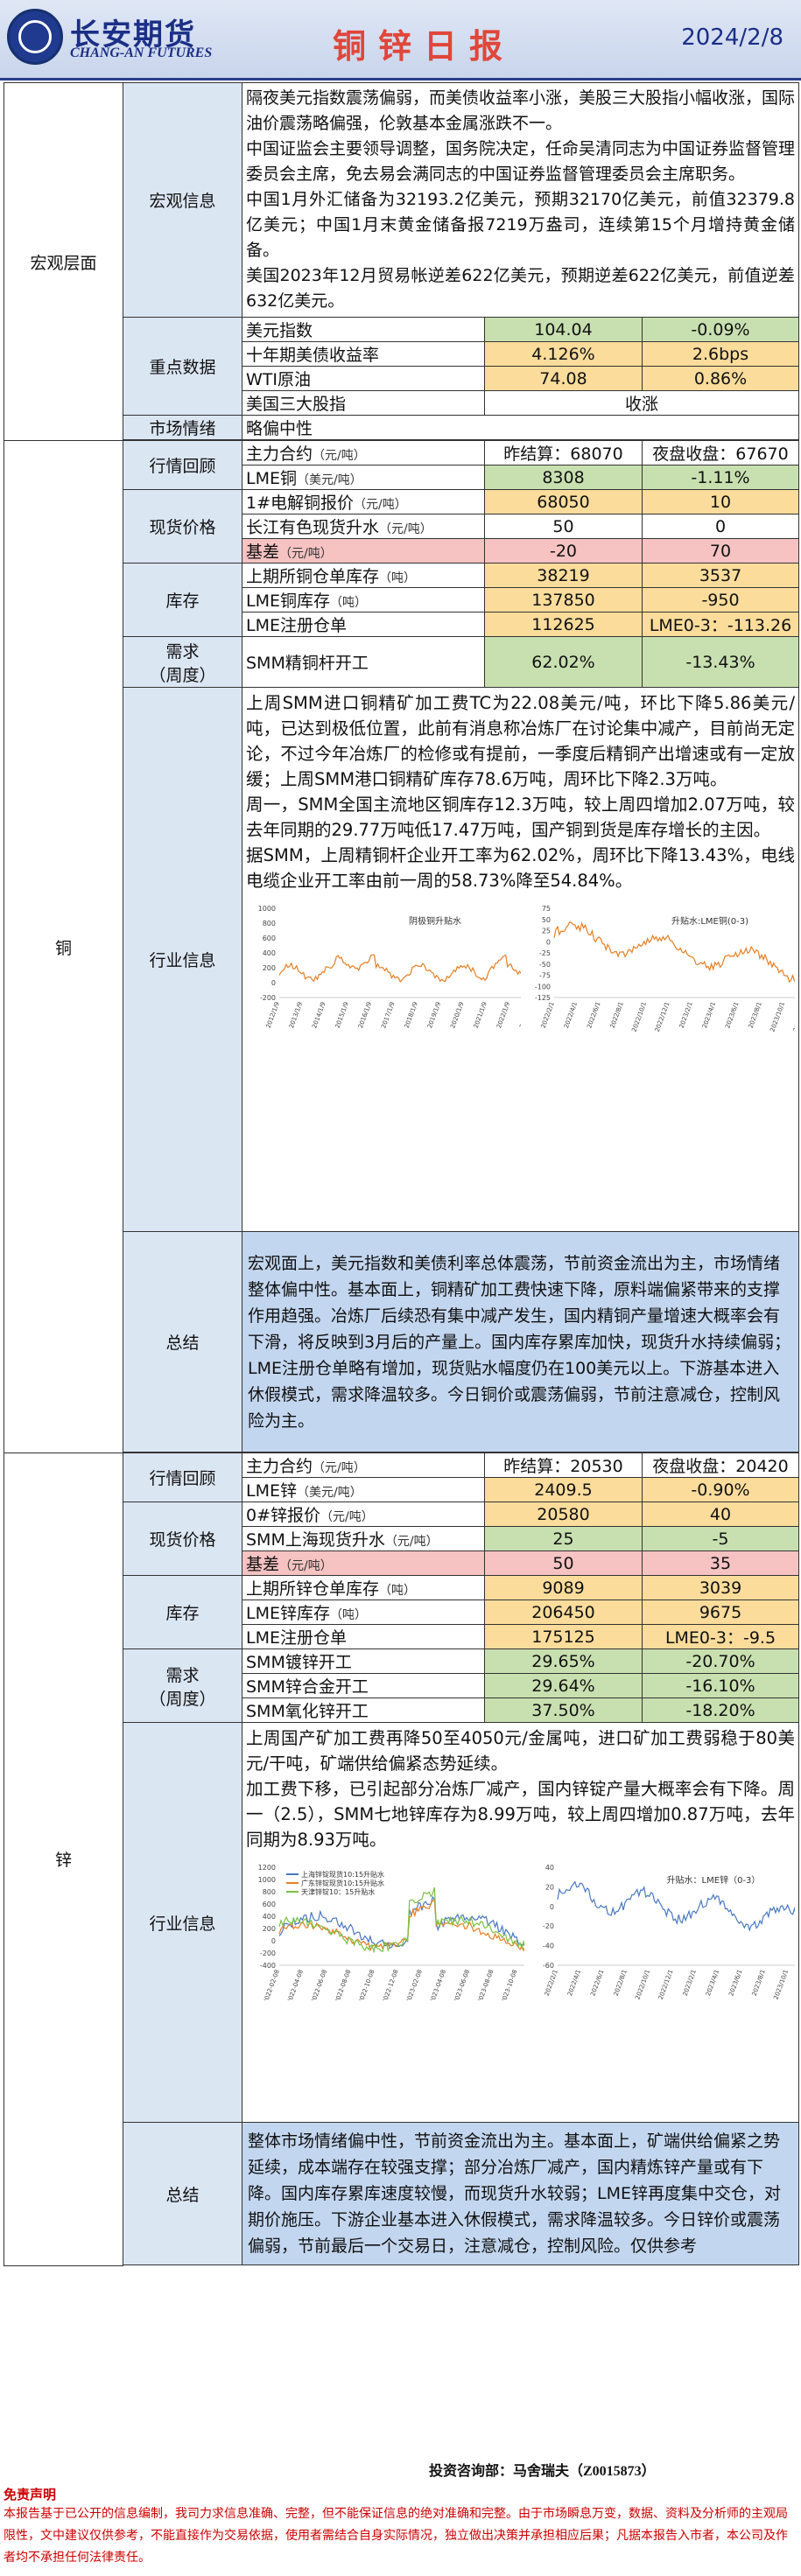 This screenshot has height=2576, width=801. Describe the element at coordinates (720, 354) in the screenshot. I see `key-data-change: 2.6bps` at that location.